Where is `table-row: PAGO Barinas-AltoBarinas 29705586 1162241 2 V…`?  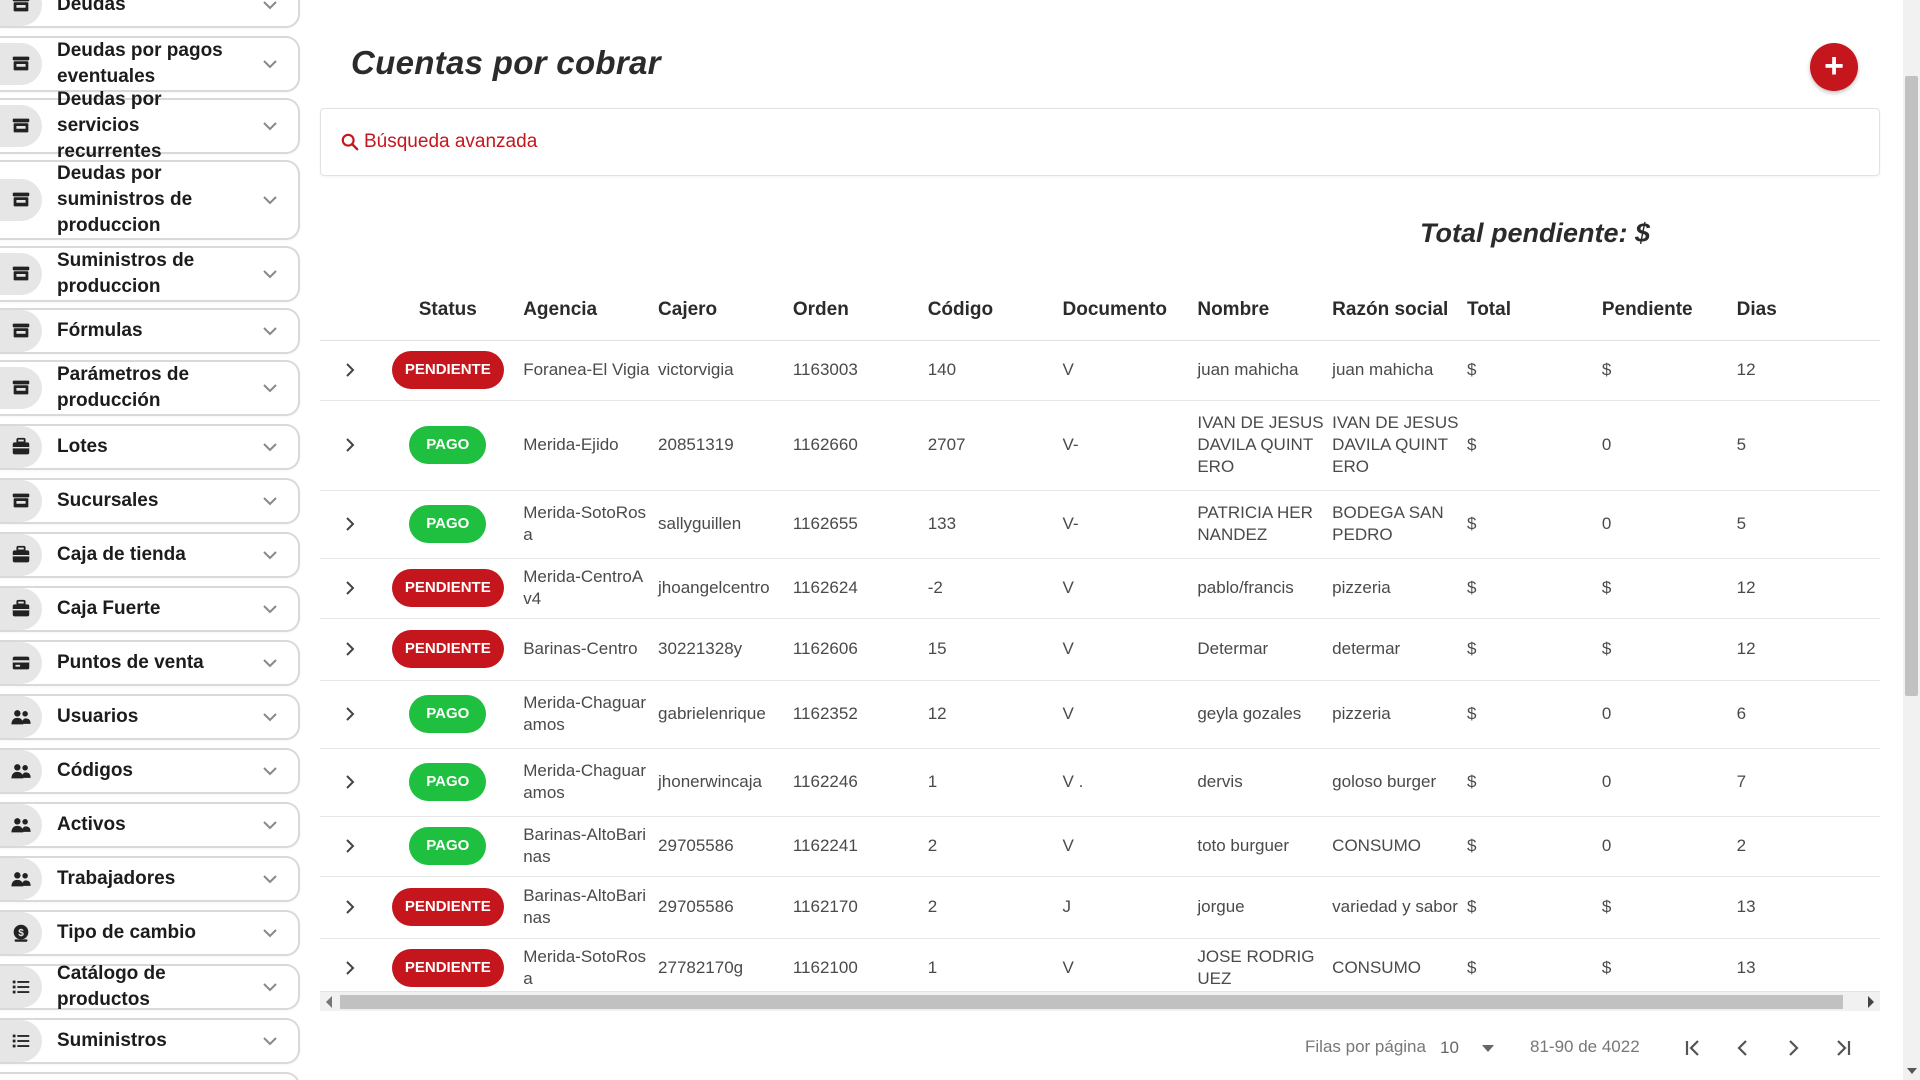
table-row: PAGO Barinas-AltoBarinas 29705586 1162241 2 V… is located at coordinates (1100, 846).